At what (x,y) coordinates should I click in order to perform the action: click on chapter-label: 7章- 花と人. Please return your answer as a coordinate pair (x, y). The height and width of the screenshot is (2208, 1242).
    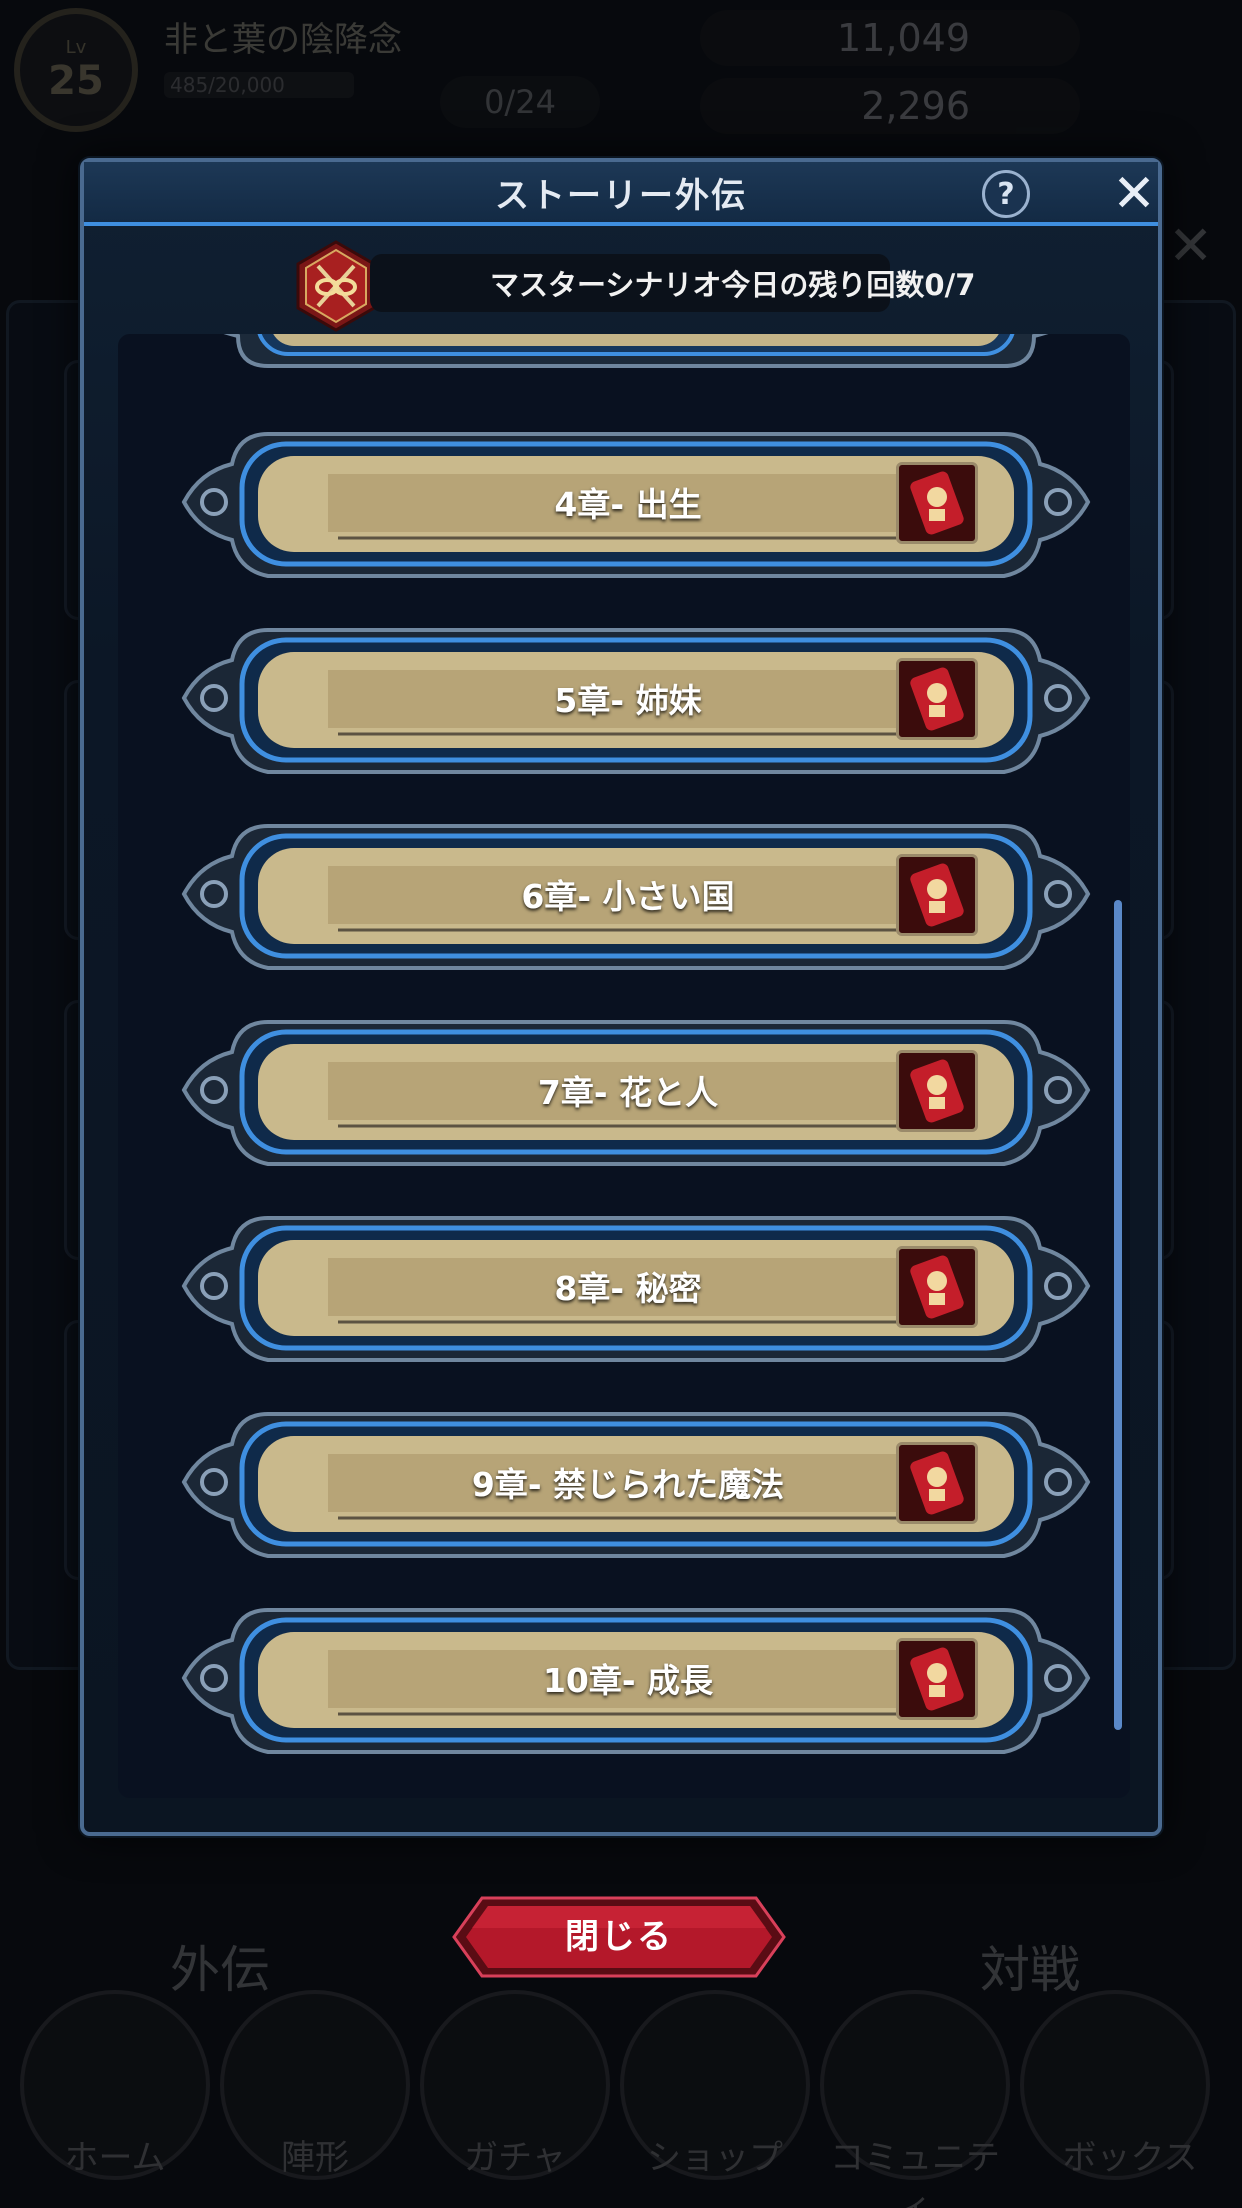
    Looking at the image, I should click on (628, 1092).